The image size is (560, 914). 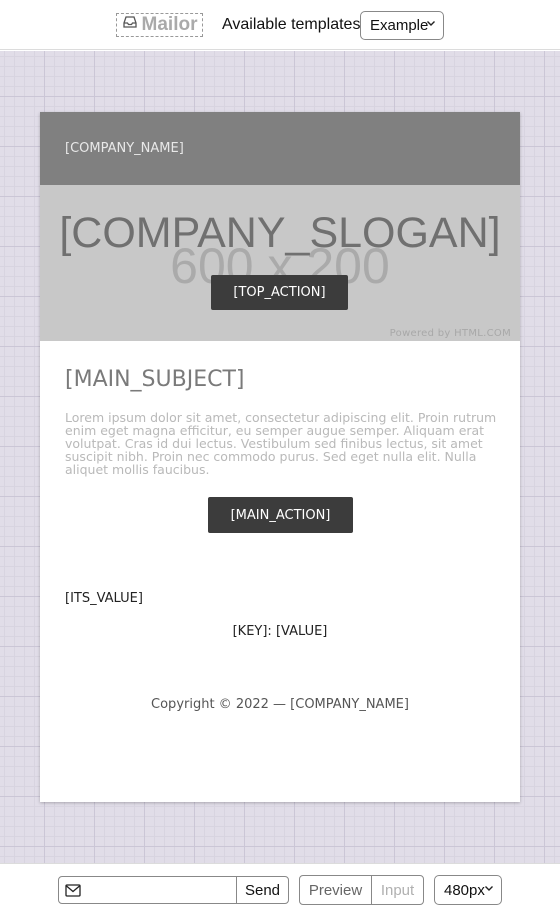 I want to click on inbox-icon, so click(x=130, y=25).